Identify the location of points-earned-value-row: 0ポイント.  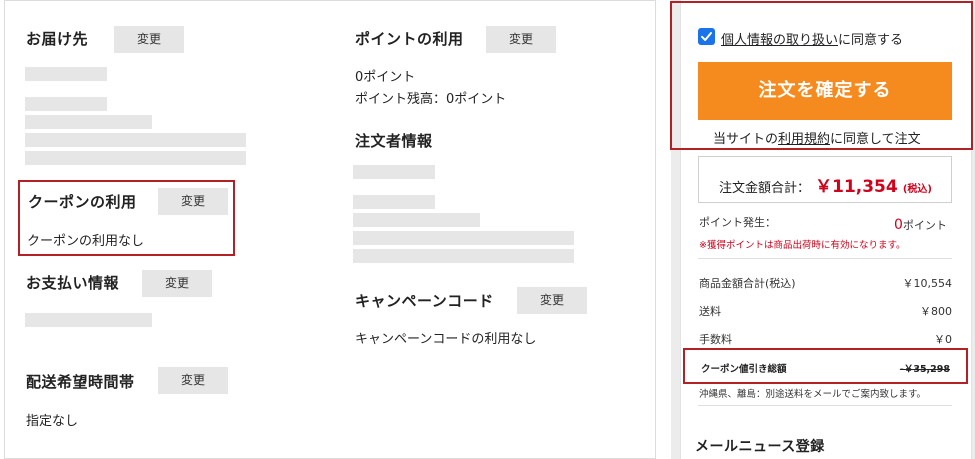
(920, 223).